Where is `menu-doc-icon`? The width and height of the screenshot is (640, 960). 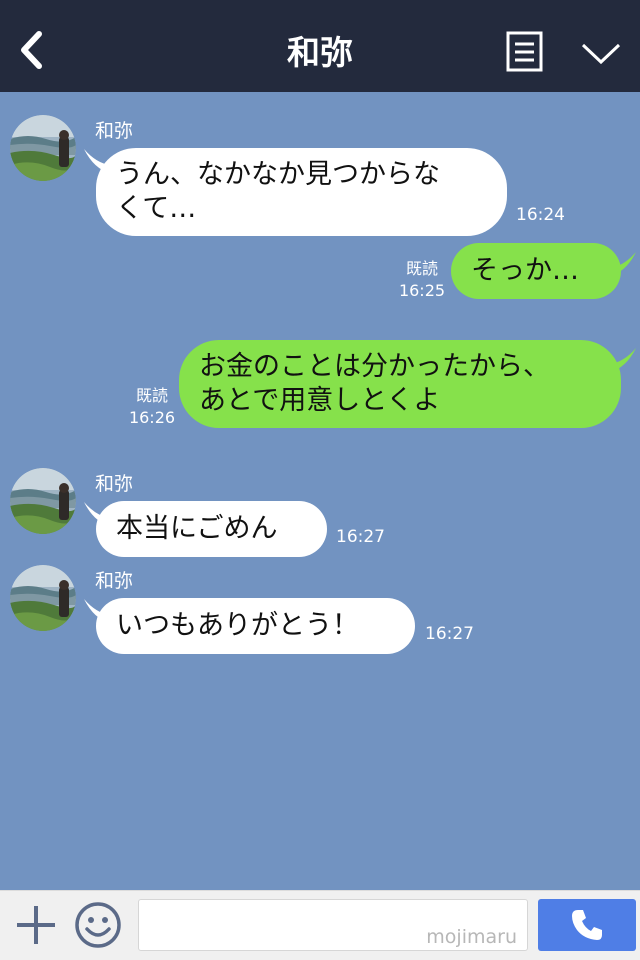
menu-doc-icon is located at coordinates (524, 51).